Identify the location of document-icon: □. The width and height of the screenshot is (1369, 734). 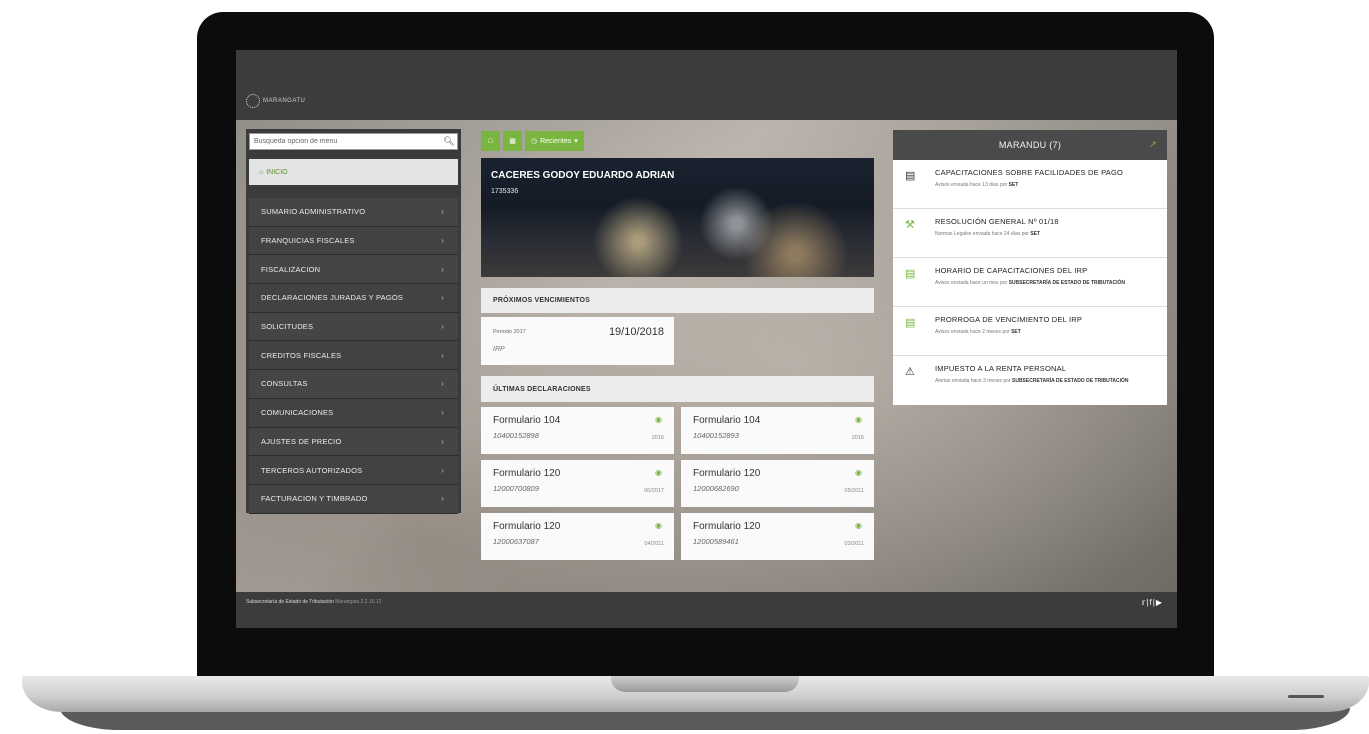
(490, 141).